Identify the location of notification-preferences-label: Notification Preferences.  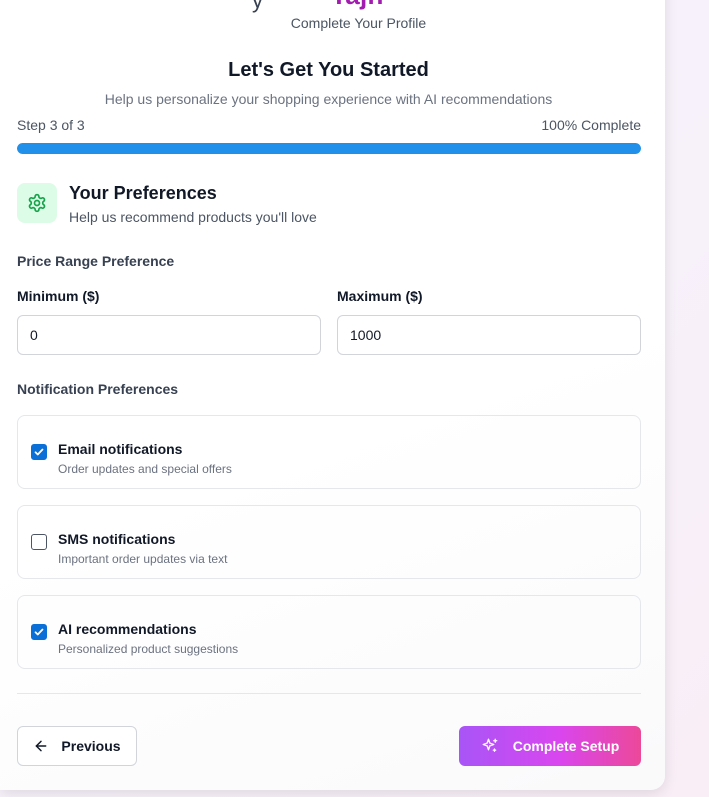
(98, 389).